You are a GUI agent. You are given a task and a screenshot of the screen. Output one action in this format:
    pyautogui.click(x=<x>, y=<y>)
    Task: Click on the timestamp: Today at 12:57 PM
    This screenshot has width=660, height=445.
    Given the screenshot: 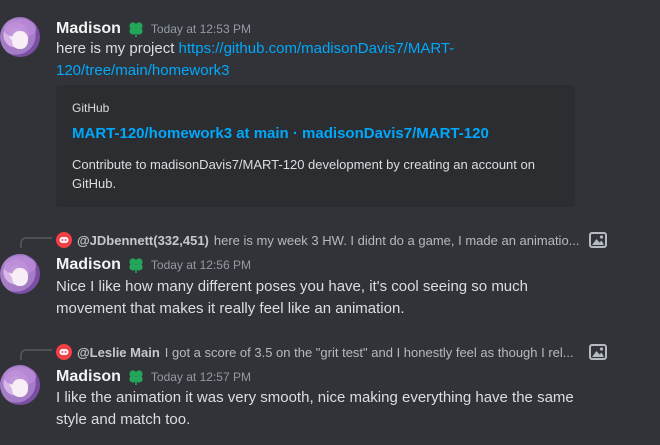 What is the action you would take?
    pyautogui.click(x=201, y=377)
    